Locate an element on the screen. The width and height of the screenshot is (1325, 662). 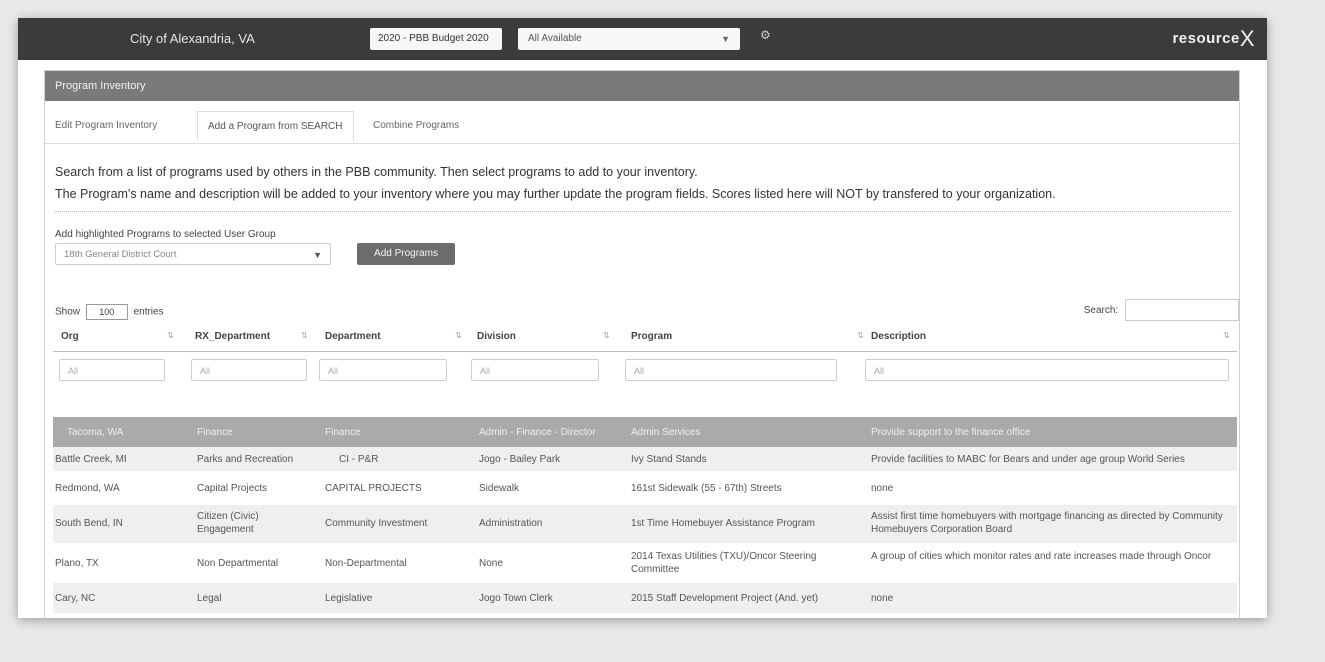
settings-link: ⚙ is located at coordinates (820, 35).